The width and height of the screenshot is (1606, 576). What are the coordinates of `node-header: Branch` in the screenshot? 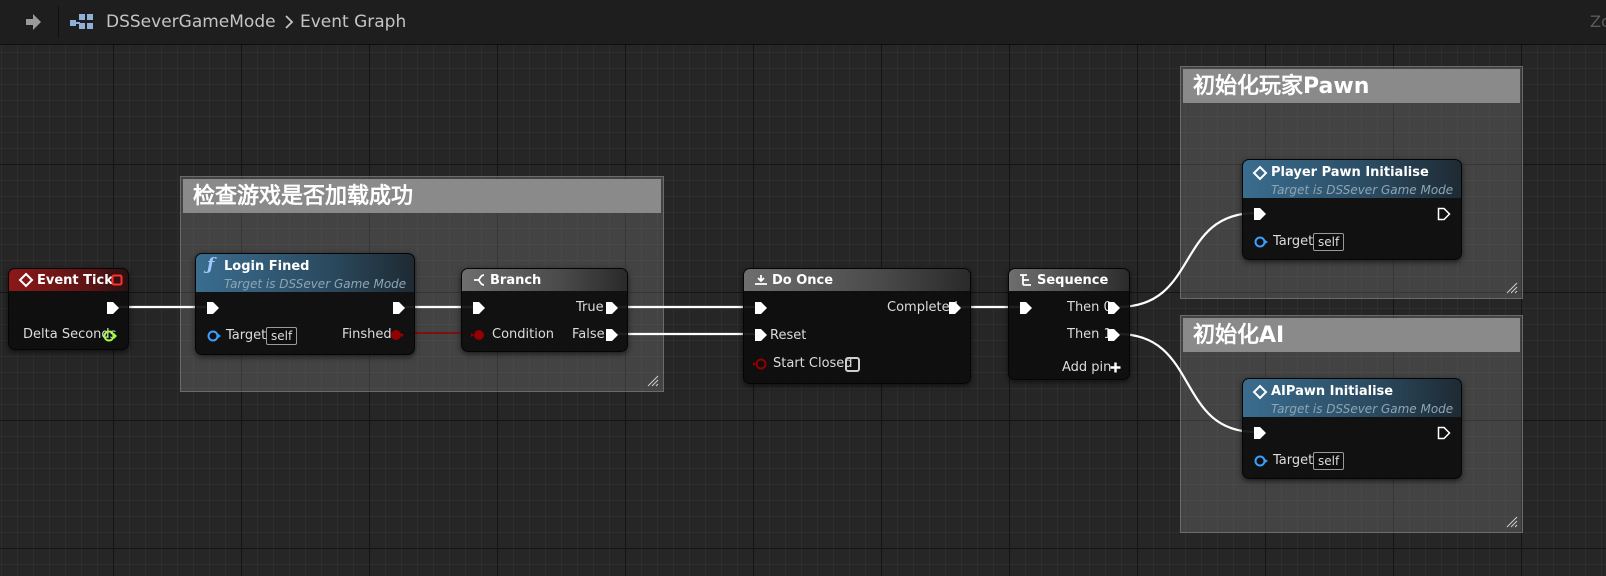 It's located at (544, 280).